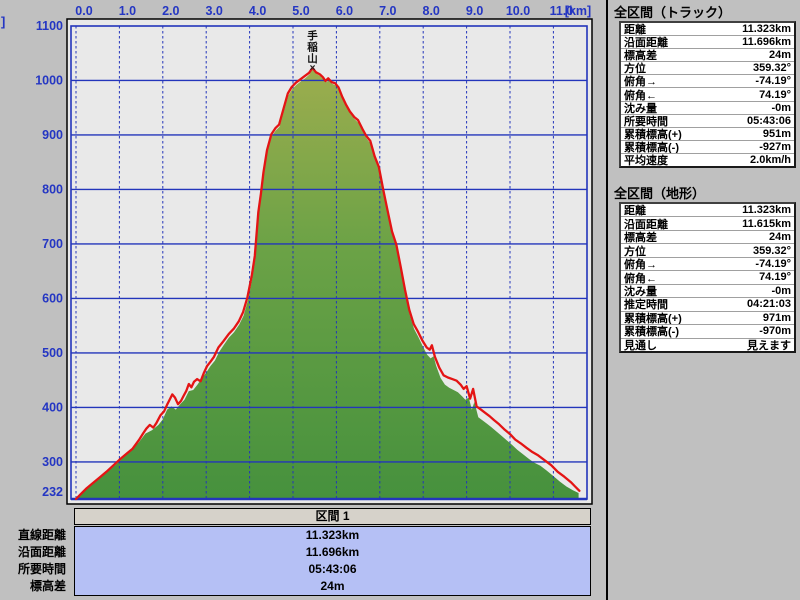 The image size is (800, 600). What do you see at coordinates (41, 552) in the screenshot?
I see `section-row-label: 沿面距離` at bounding box center [41, 552].